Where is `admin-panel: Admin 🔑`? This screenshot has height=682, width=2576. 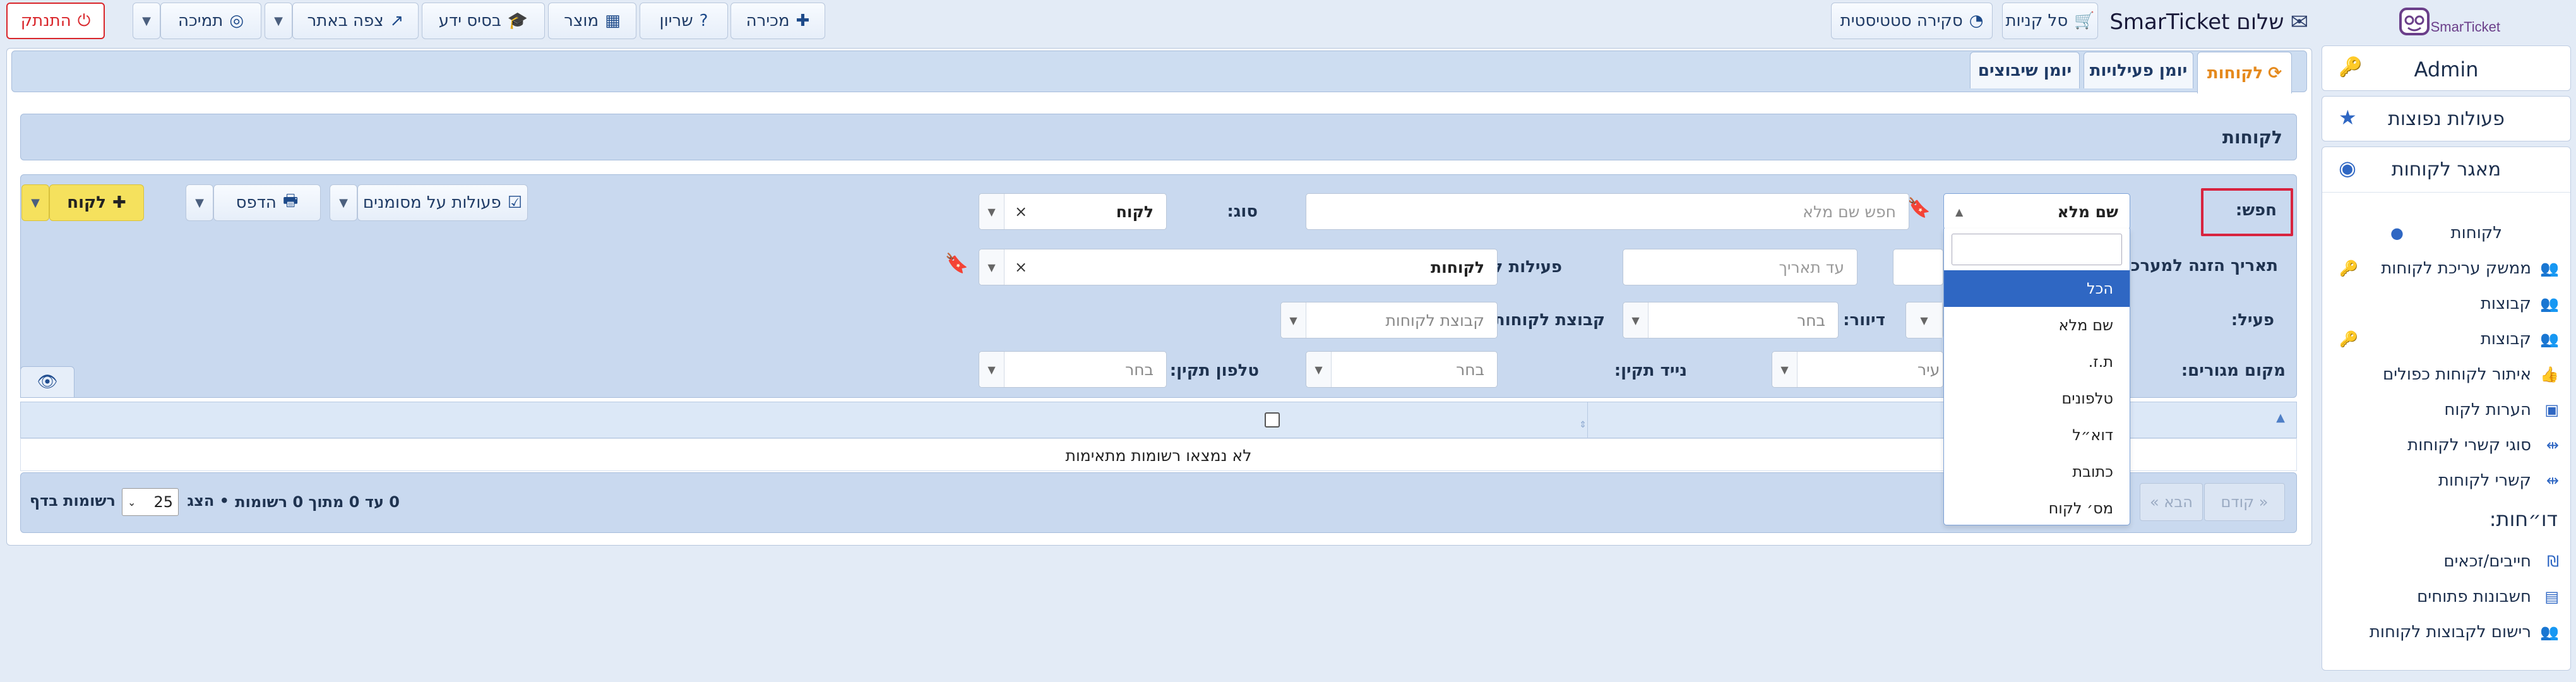
admin-panel: Admin 🔑 is located at coordinates (2446, 68).